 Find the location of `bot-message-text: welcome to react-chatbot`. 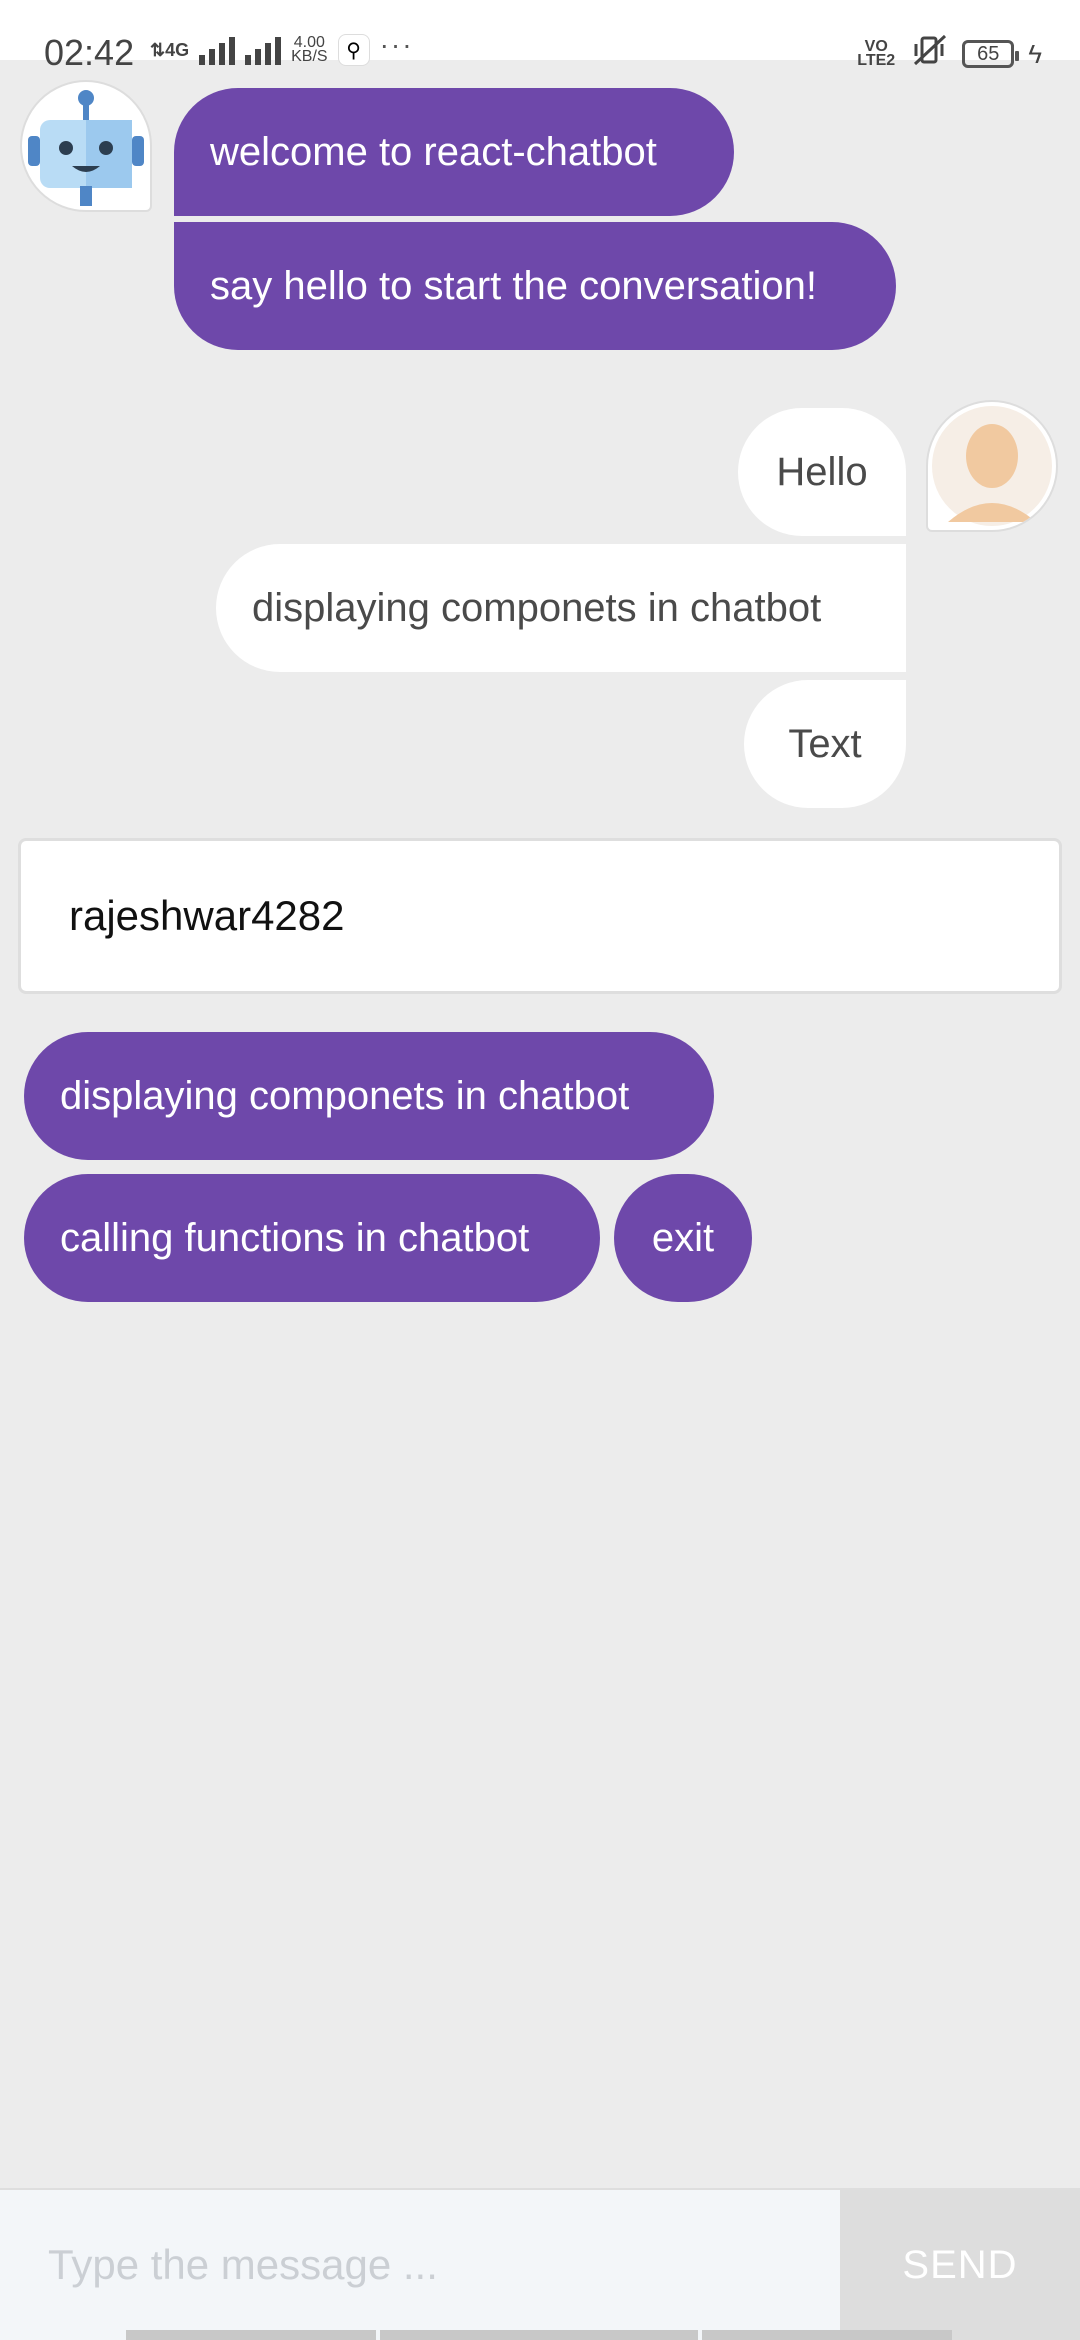

bot-message-text: welcome to react-chatbot is located at coordinates (433, 152).